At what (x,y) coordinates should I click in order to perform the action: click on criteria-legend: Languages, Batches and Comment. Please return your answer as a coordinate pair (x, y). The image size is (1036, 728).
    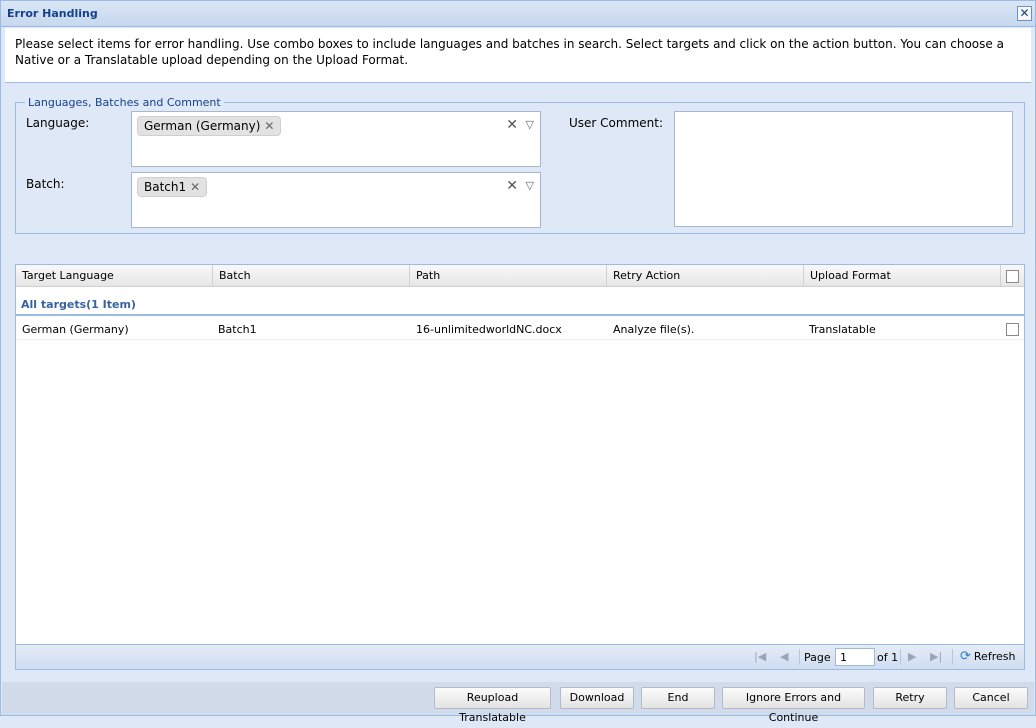
    Looking at the image, I should click on (124, 102).